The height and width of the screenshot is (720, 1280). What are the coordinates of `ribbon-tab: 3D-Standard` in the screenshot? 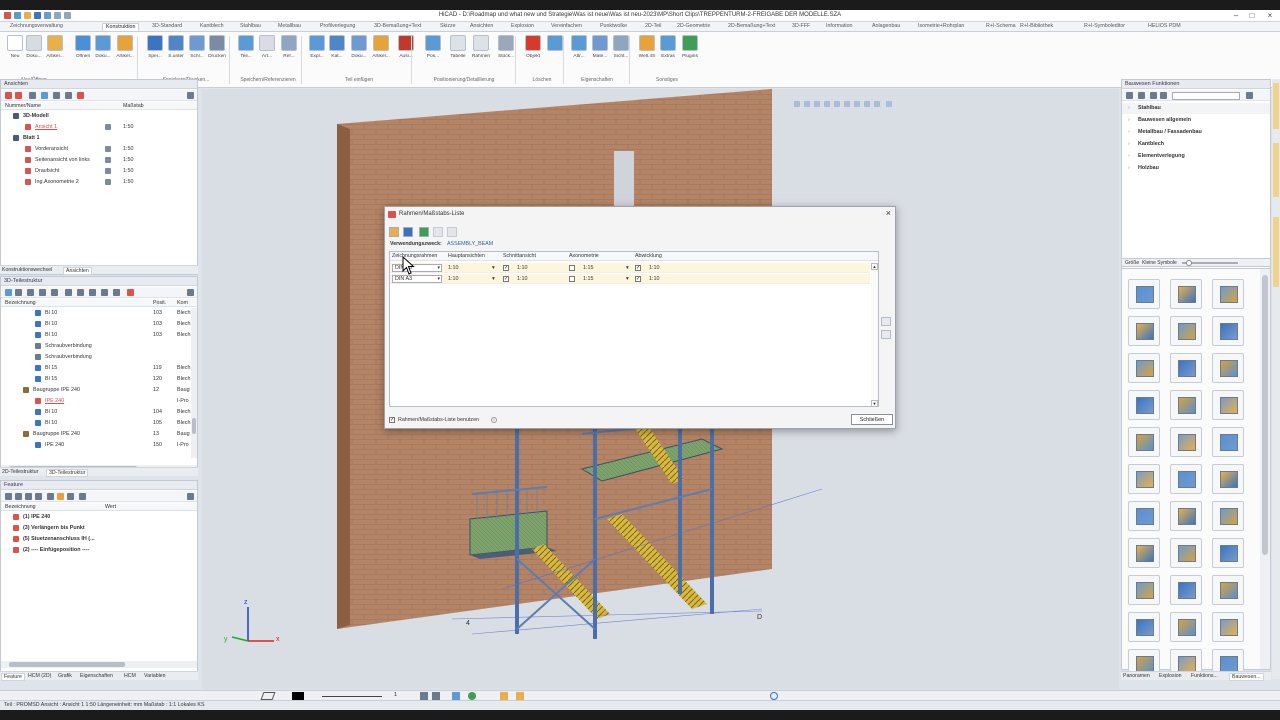 It's located at (167, 27).